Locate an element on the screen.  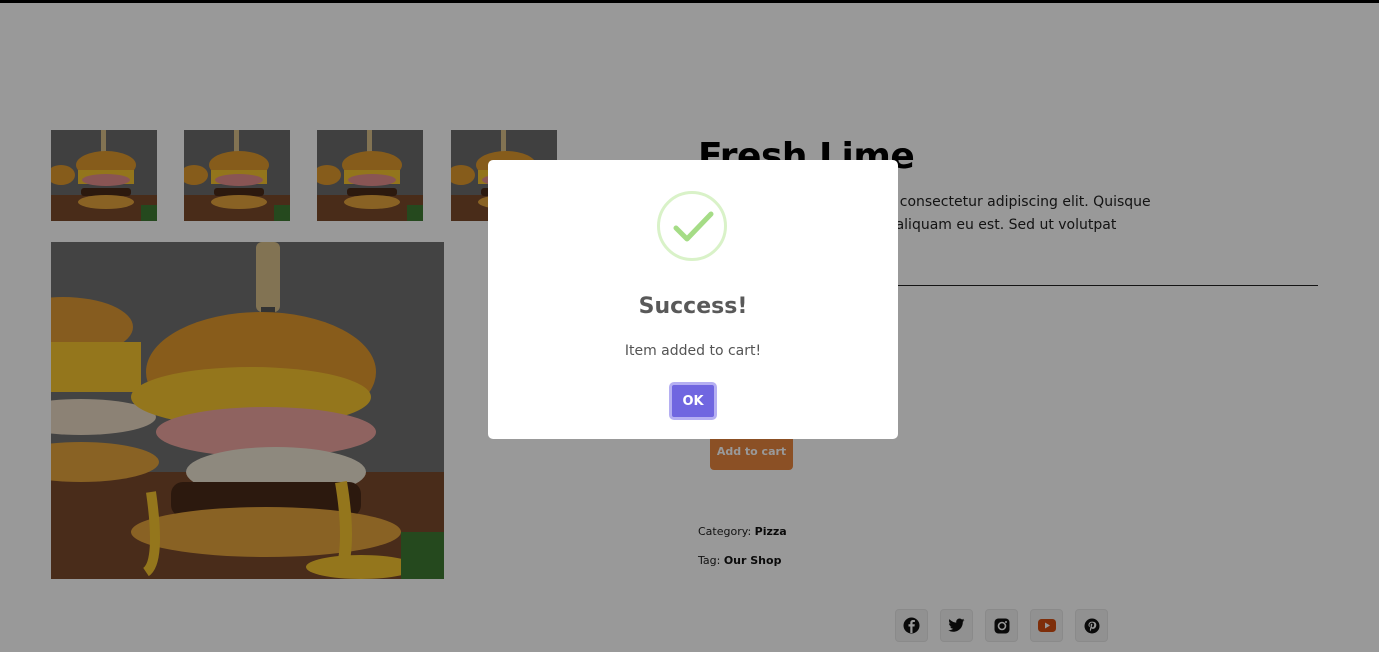
success-check-icon is located at coordinates (692, 226).